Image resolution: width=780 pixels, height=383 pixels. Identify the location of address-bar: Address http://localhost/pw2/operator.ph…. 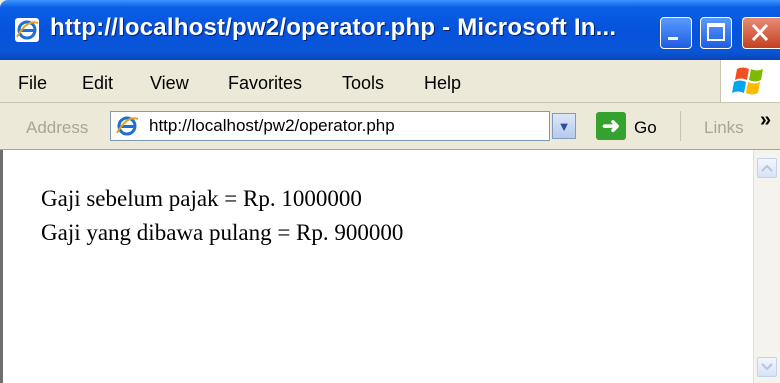
(390, 126).